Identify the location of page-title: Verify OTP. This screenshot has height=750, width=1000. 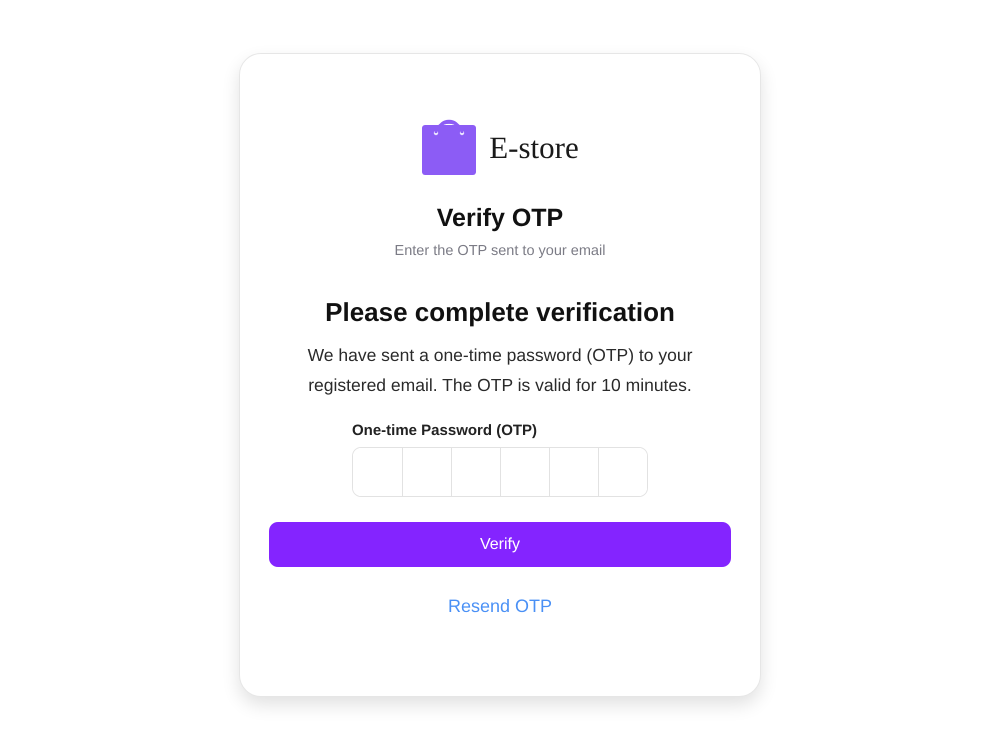
(500, 218).